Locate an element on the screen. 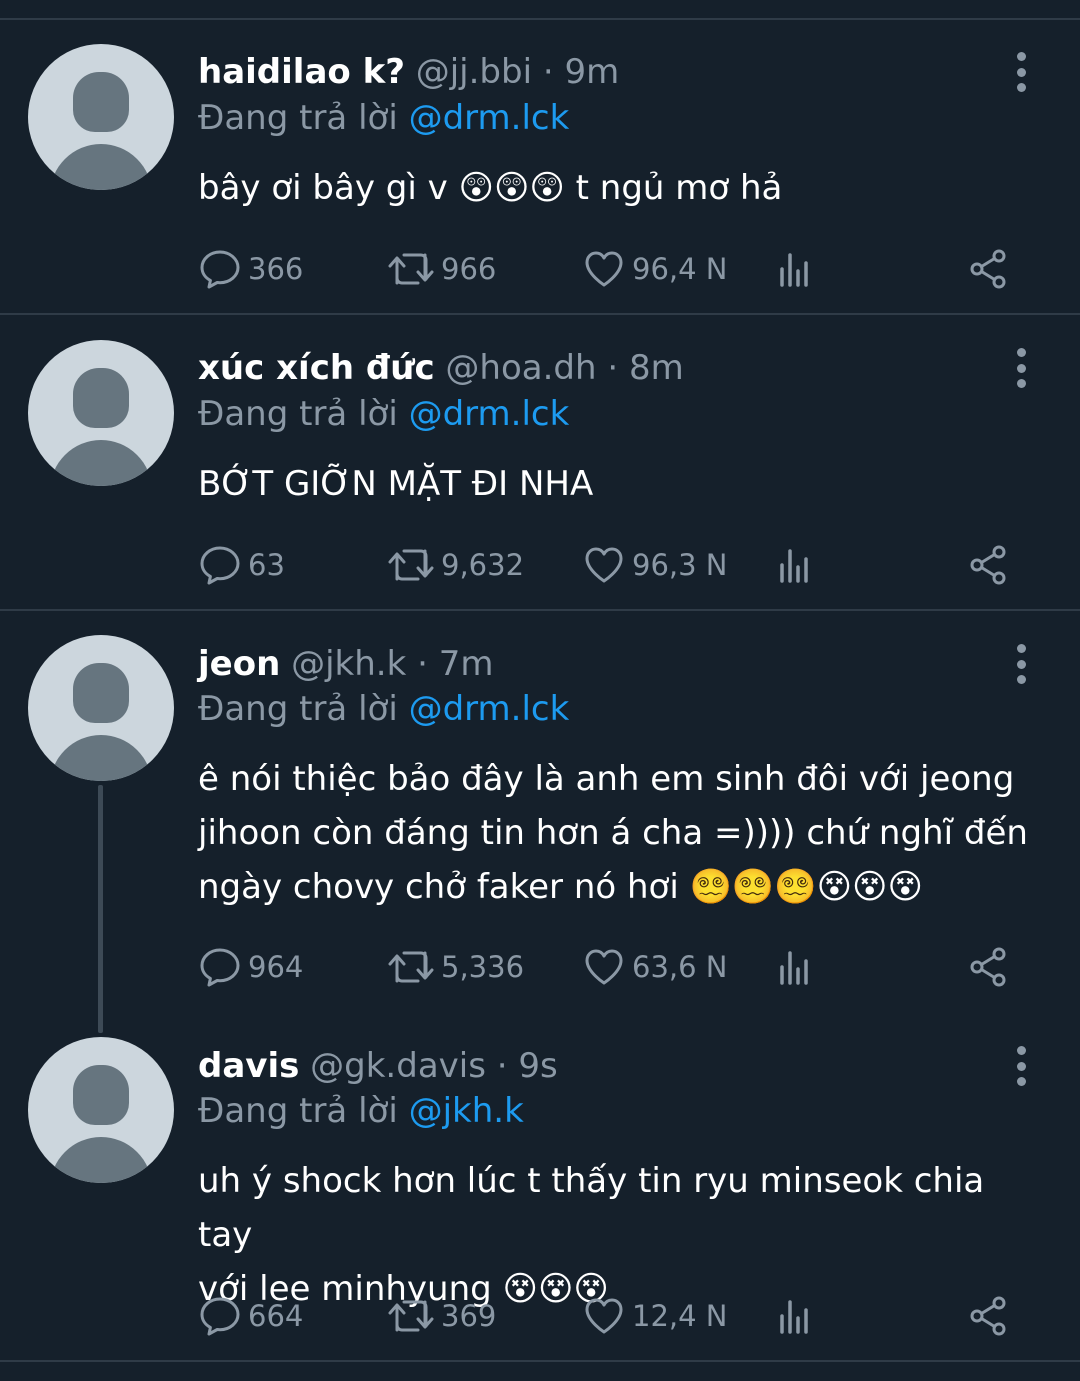  tweet-actions: 63 9,632 96,3 N is located at coordinates (540, 565).